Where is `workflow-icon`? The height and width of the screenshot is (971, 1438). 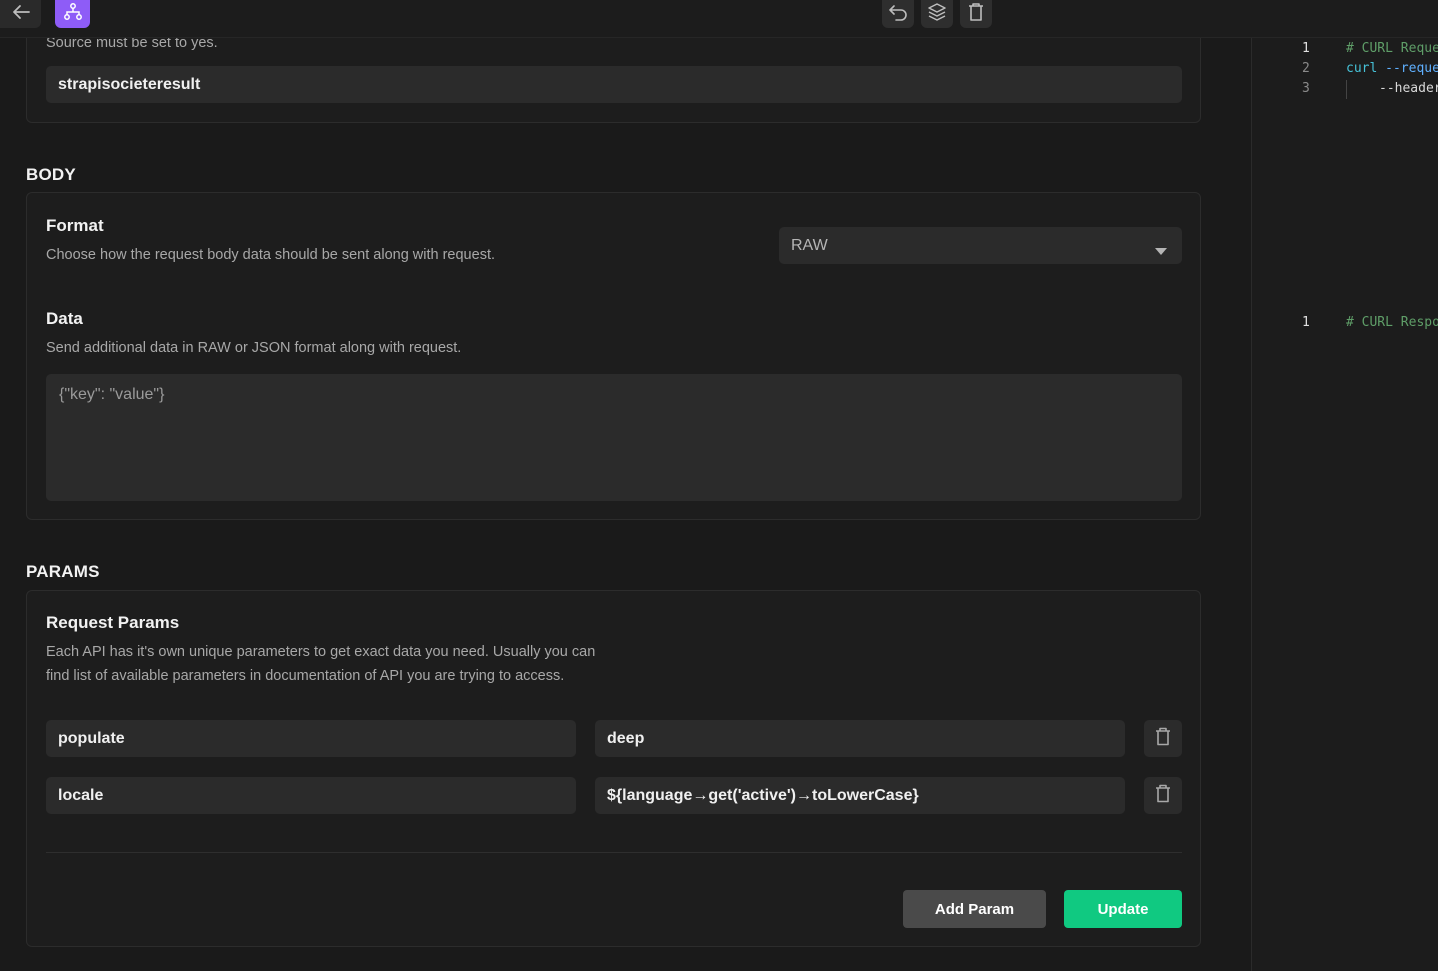
workflow-icon is located at coordinates (73, 14).